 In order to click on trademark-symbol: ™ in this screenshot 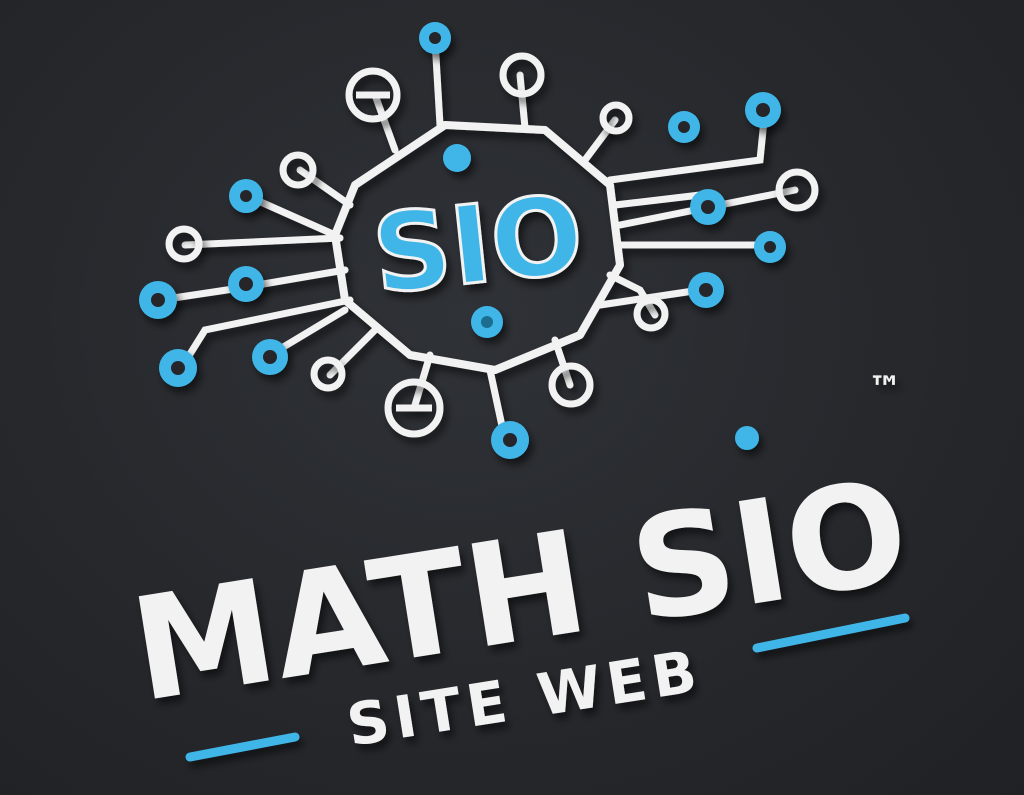, I will do `click(885, 389)`.